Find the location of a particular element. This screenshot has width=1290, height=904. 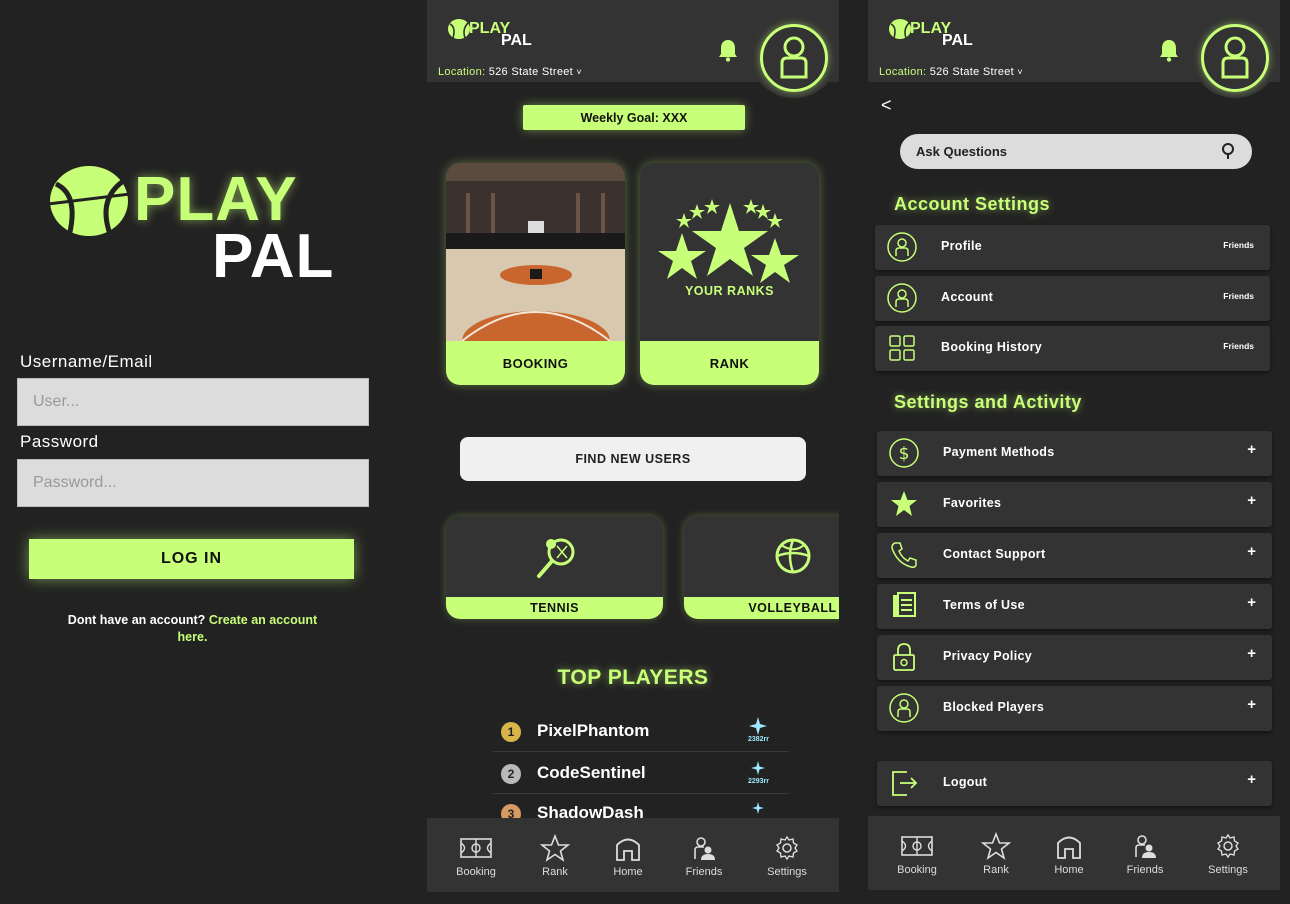

volleyball-icon is located at coordinates (792, 556).